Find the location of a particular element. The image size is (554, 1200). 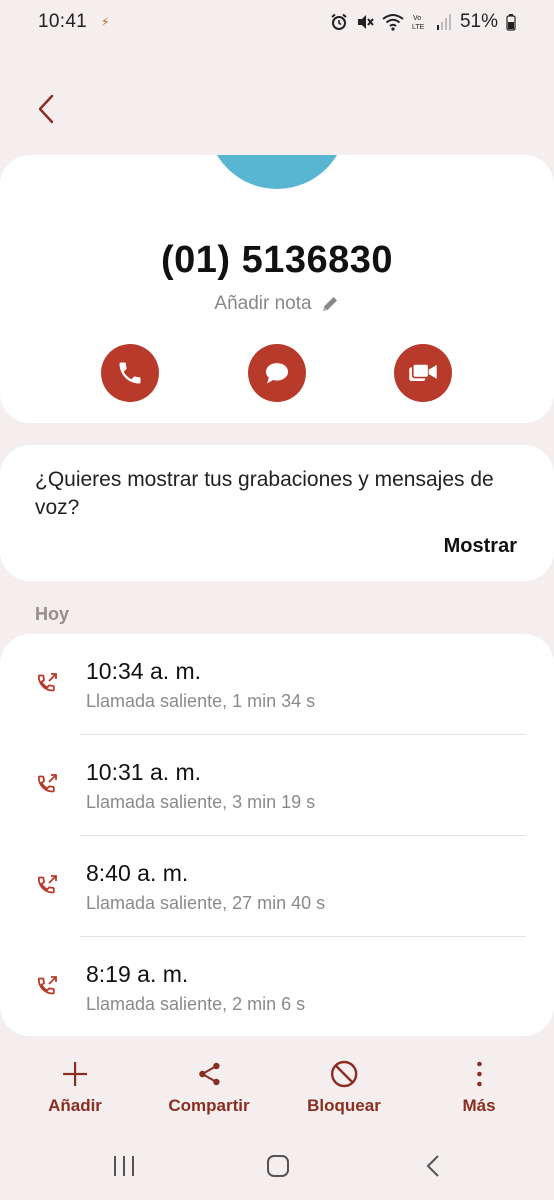

chat-bubble-icon is located at coordinates (277, 373).